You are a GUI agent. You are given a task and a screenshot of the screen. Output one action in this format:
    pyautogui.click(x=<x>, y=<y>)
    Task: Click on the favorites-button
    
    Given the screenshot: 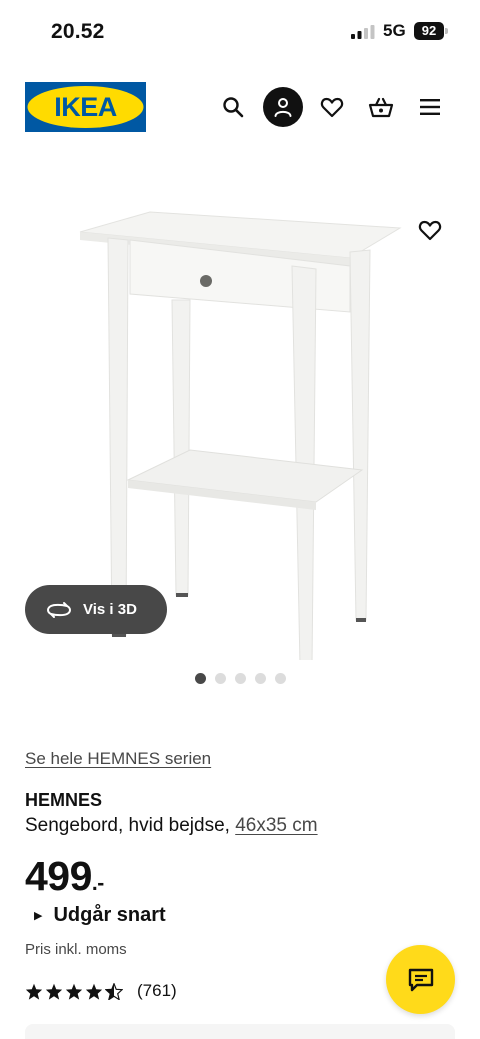 What is the action you would take?
    pyautogui.click(x=332, y=107)
    